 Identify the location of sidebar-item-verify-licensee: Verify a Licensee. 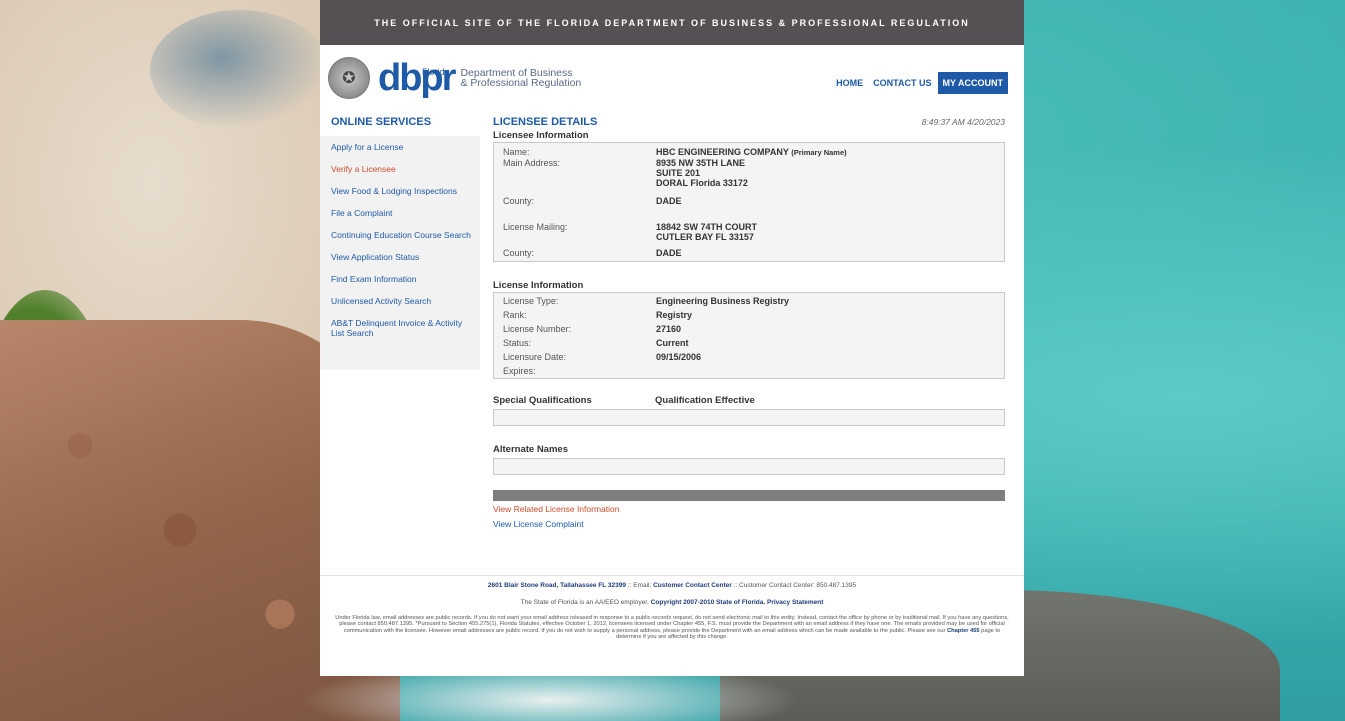
(400, 169).